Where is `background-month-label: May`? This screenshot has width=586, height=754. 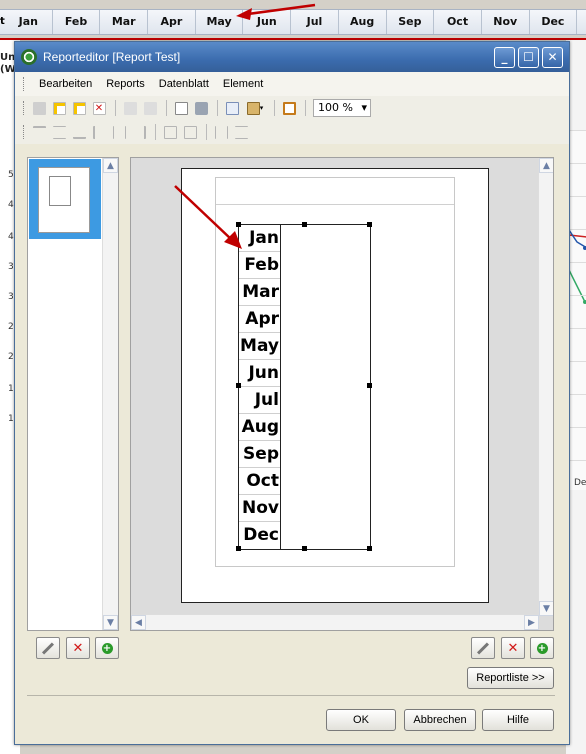
background-month-label: May is located at coordinates (220, 22).